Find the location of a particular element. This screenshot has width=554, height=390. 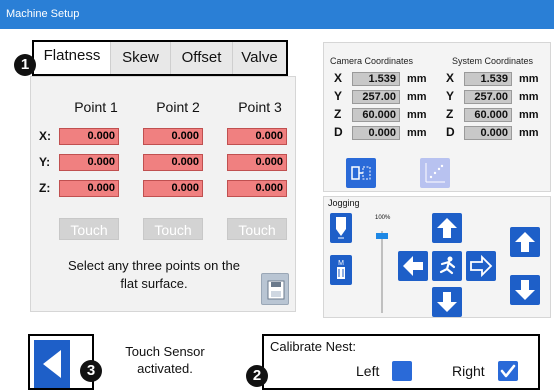

system-axis-x-label: X is located at coordinates (450, 78).